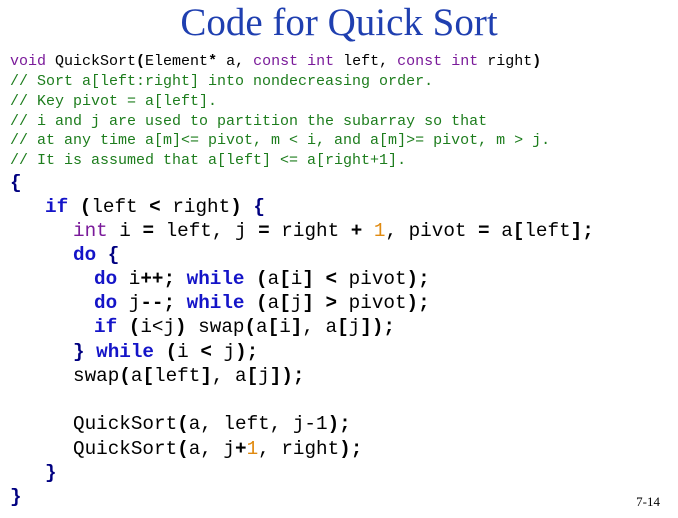  I want to click on arguments: a, j, so click(212, 449).